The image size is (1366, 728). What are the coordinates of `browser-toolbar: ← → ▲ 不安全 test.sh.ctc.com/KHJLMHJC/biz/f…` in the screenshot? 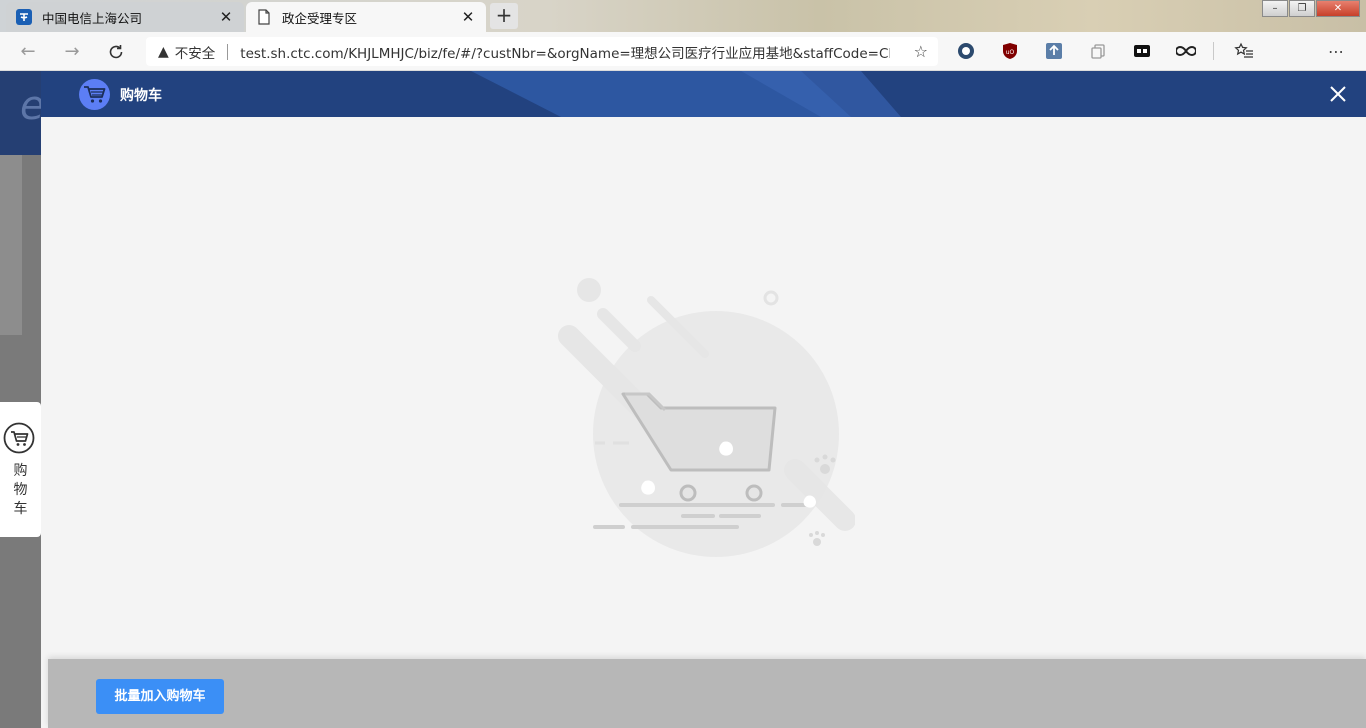 It's located at (683, 51).